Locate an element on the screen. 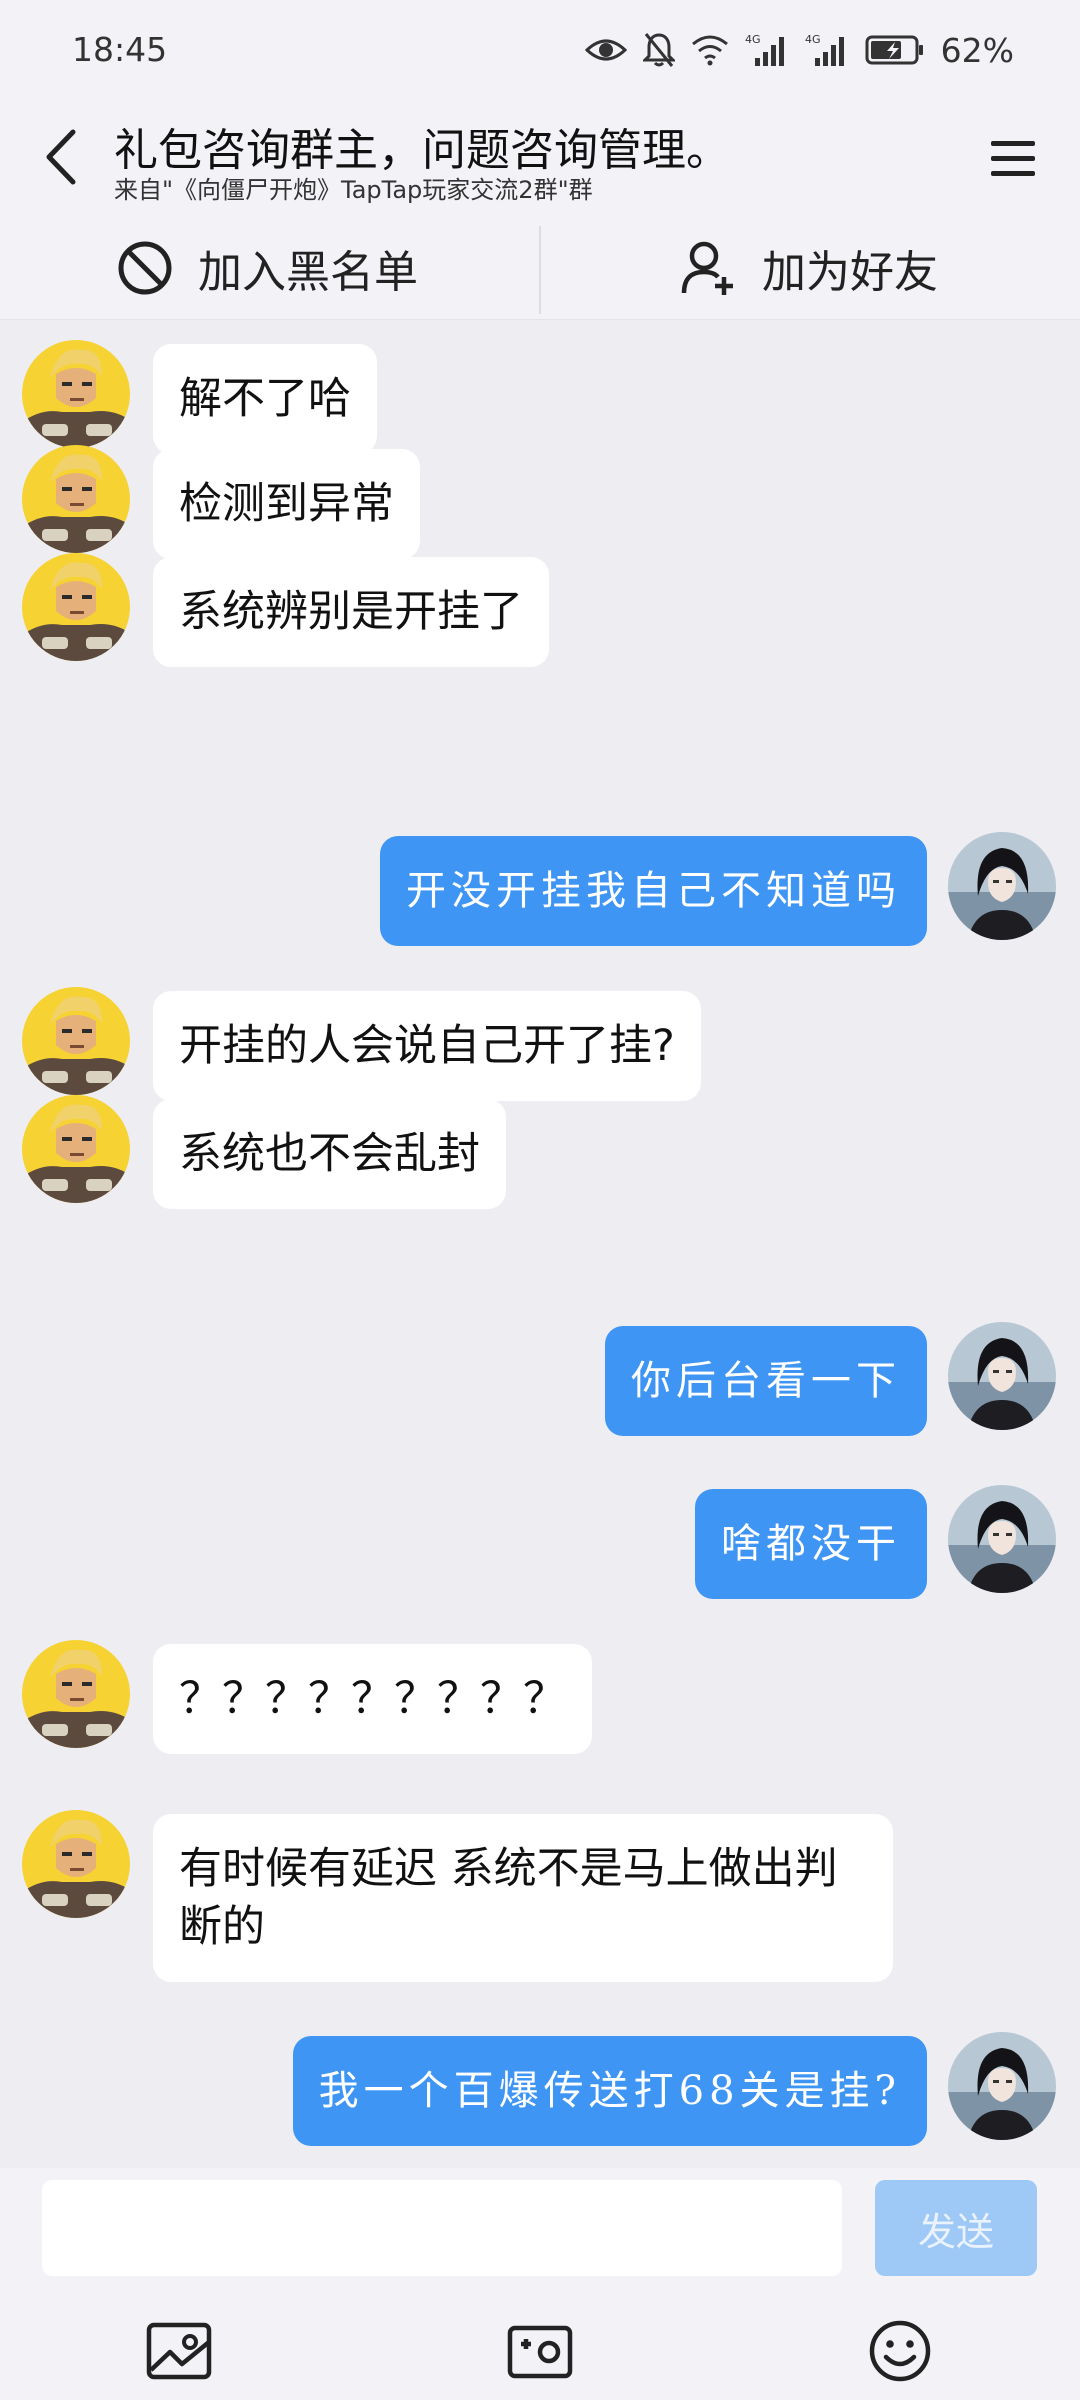 The image size is (1080, 2400). message-bubble: ？？？？？？？？？ is located at coordinates (372, 1699).